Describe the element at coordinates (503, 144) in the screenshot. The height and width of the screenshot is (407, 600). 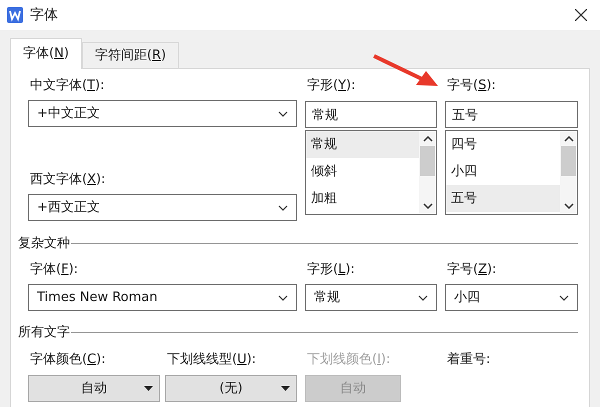
I see `list-item: 四号` at that location.